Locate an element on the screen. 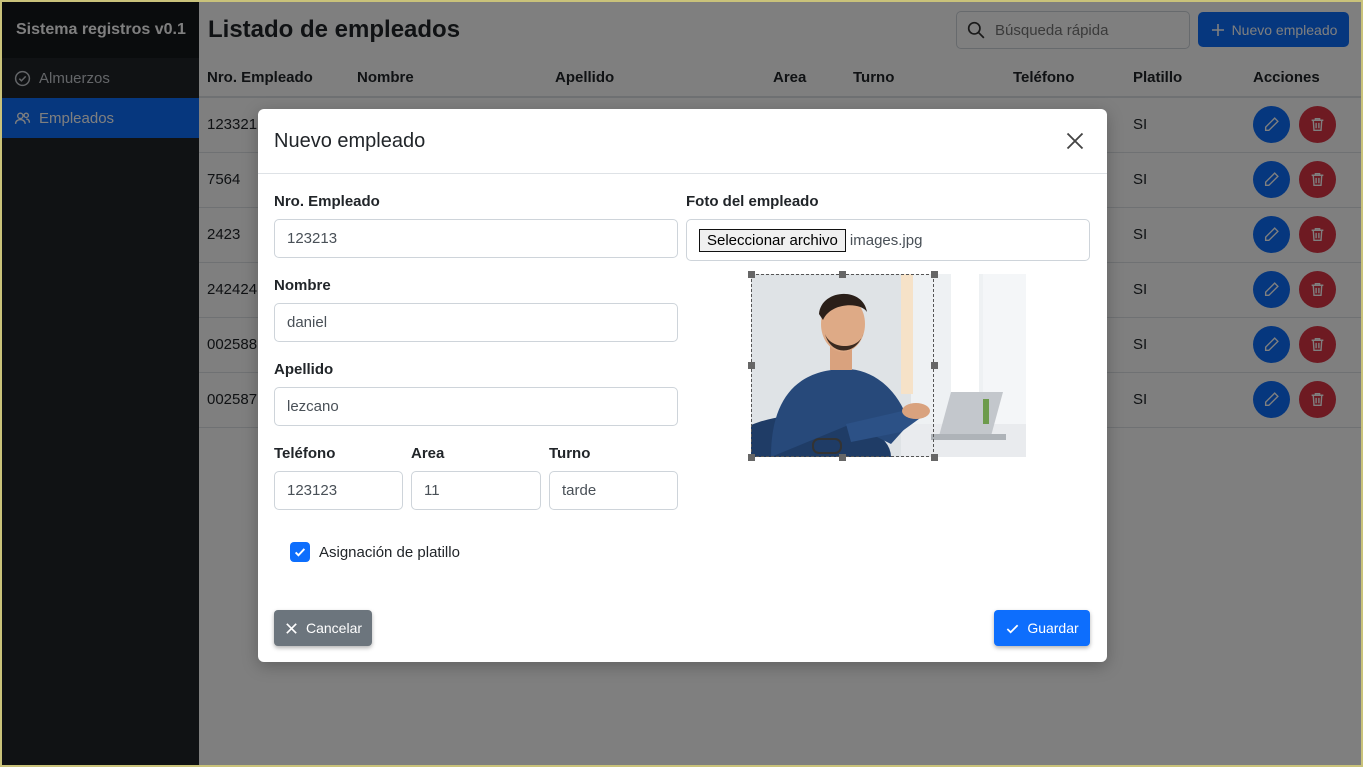 The image size is (1363, 767). area-input: 11 is located at coordinates (476, 490).